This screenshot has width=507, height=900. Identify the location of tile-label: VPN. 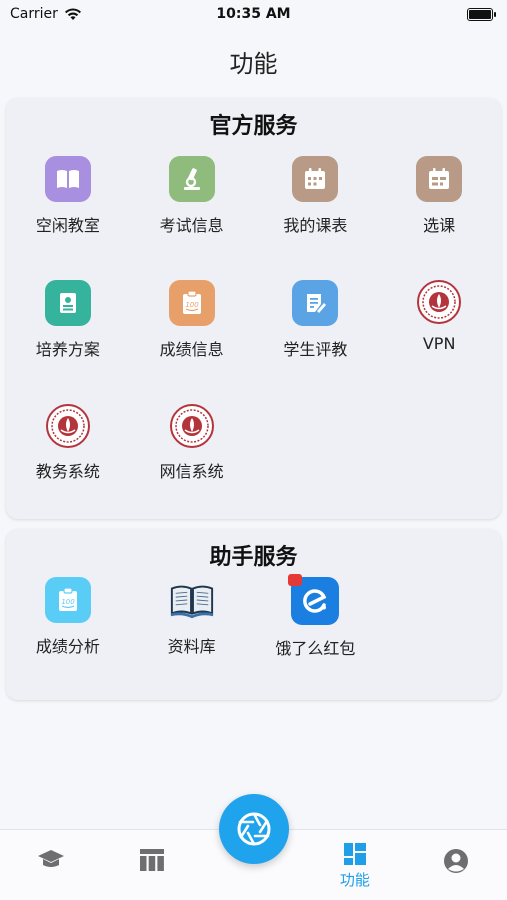
(439, 343).